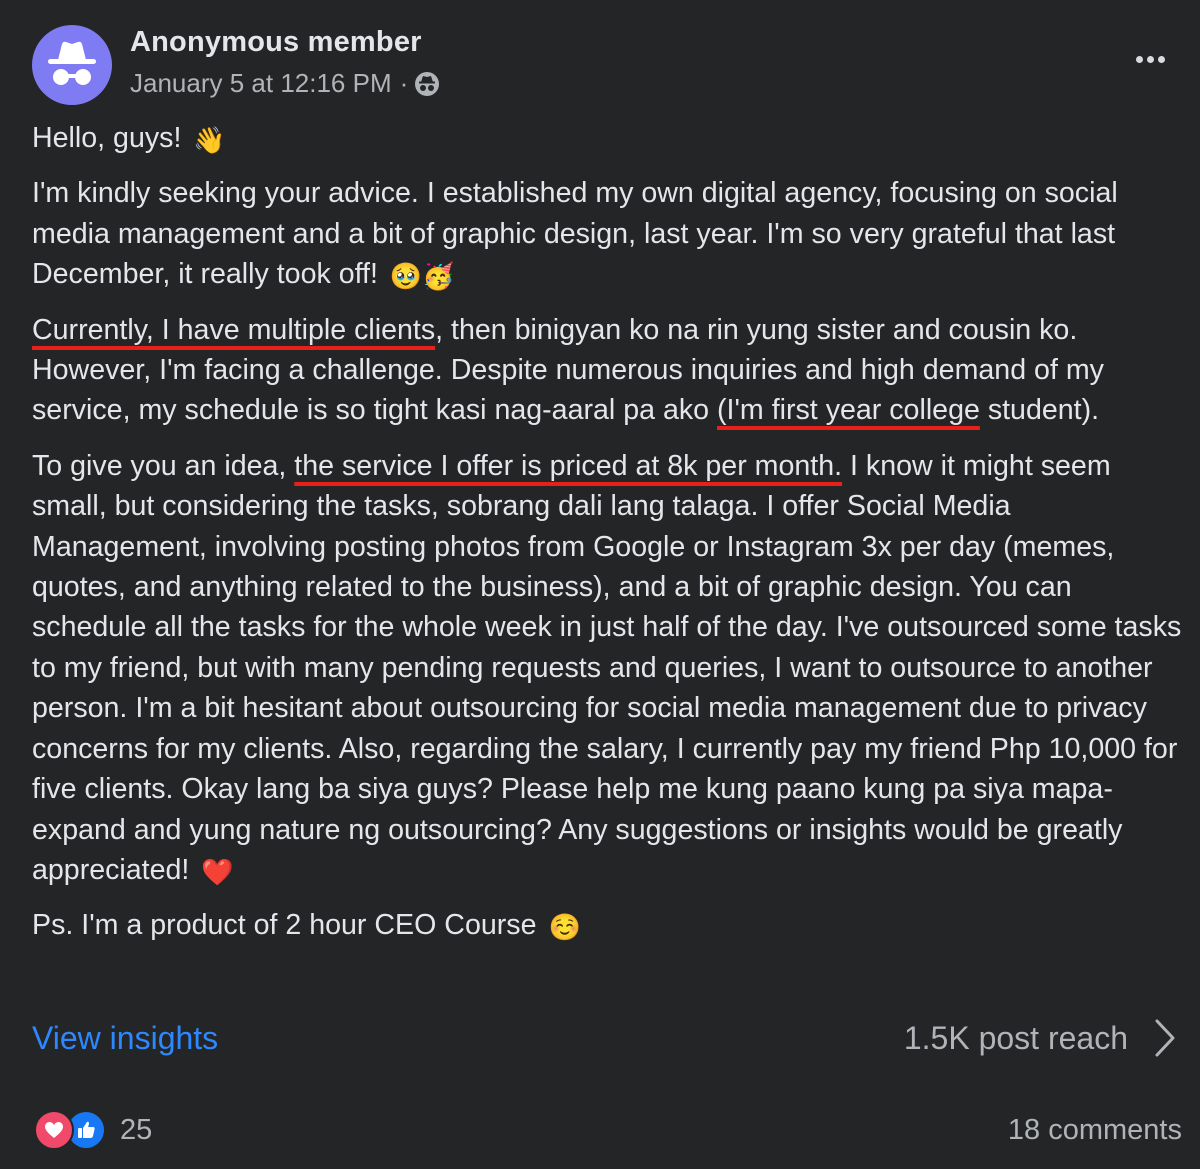  Describe the element at coordinates (217, 871) in the screenshot. I see `red-heart-emoji: ❤️` at that location.